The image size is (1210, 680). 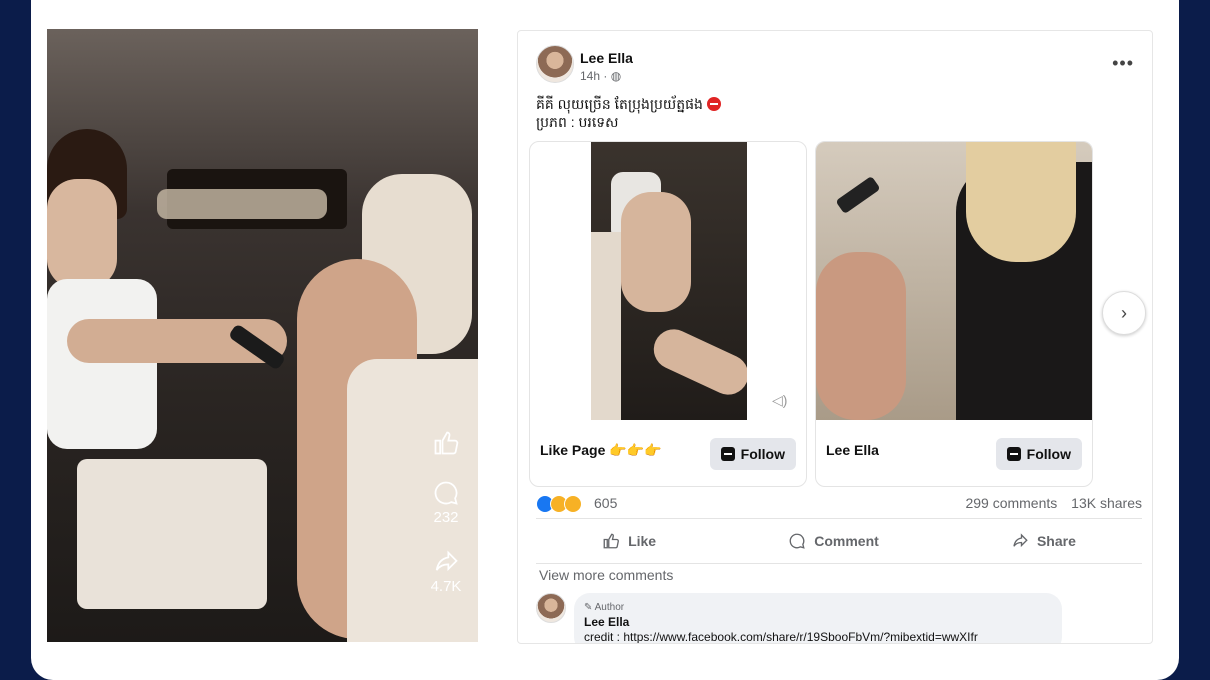 What do you see at coordinates (555, 64) in the screenshot?
I see `avatar` at bounding box center [555, 64].